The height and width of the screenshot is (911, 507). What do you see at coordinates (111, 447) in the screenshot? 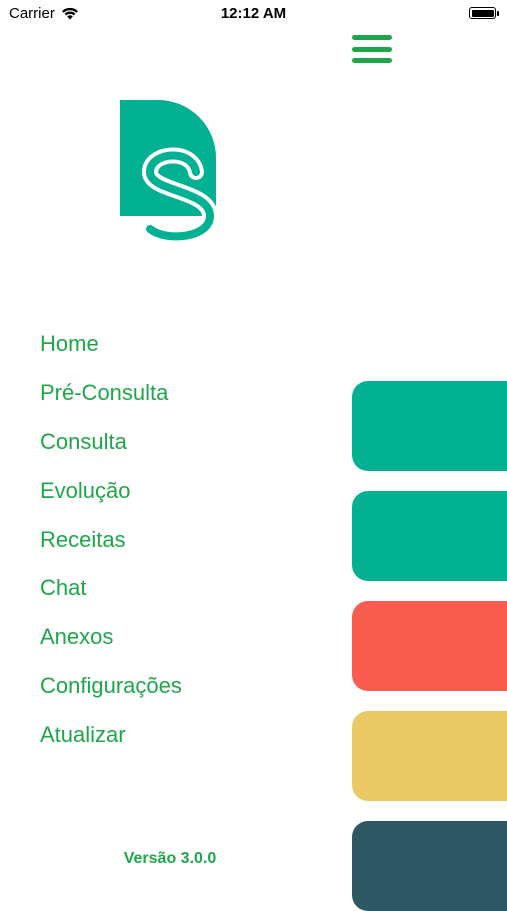
I see `menu-item-consulta: Consulta` at bounding box center [111, 447].